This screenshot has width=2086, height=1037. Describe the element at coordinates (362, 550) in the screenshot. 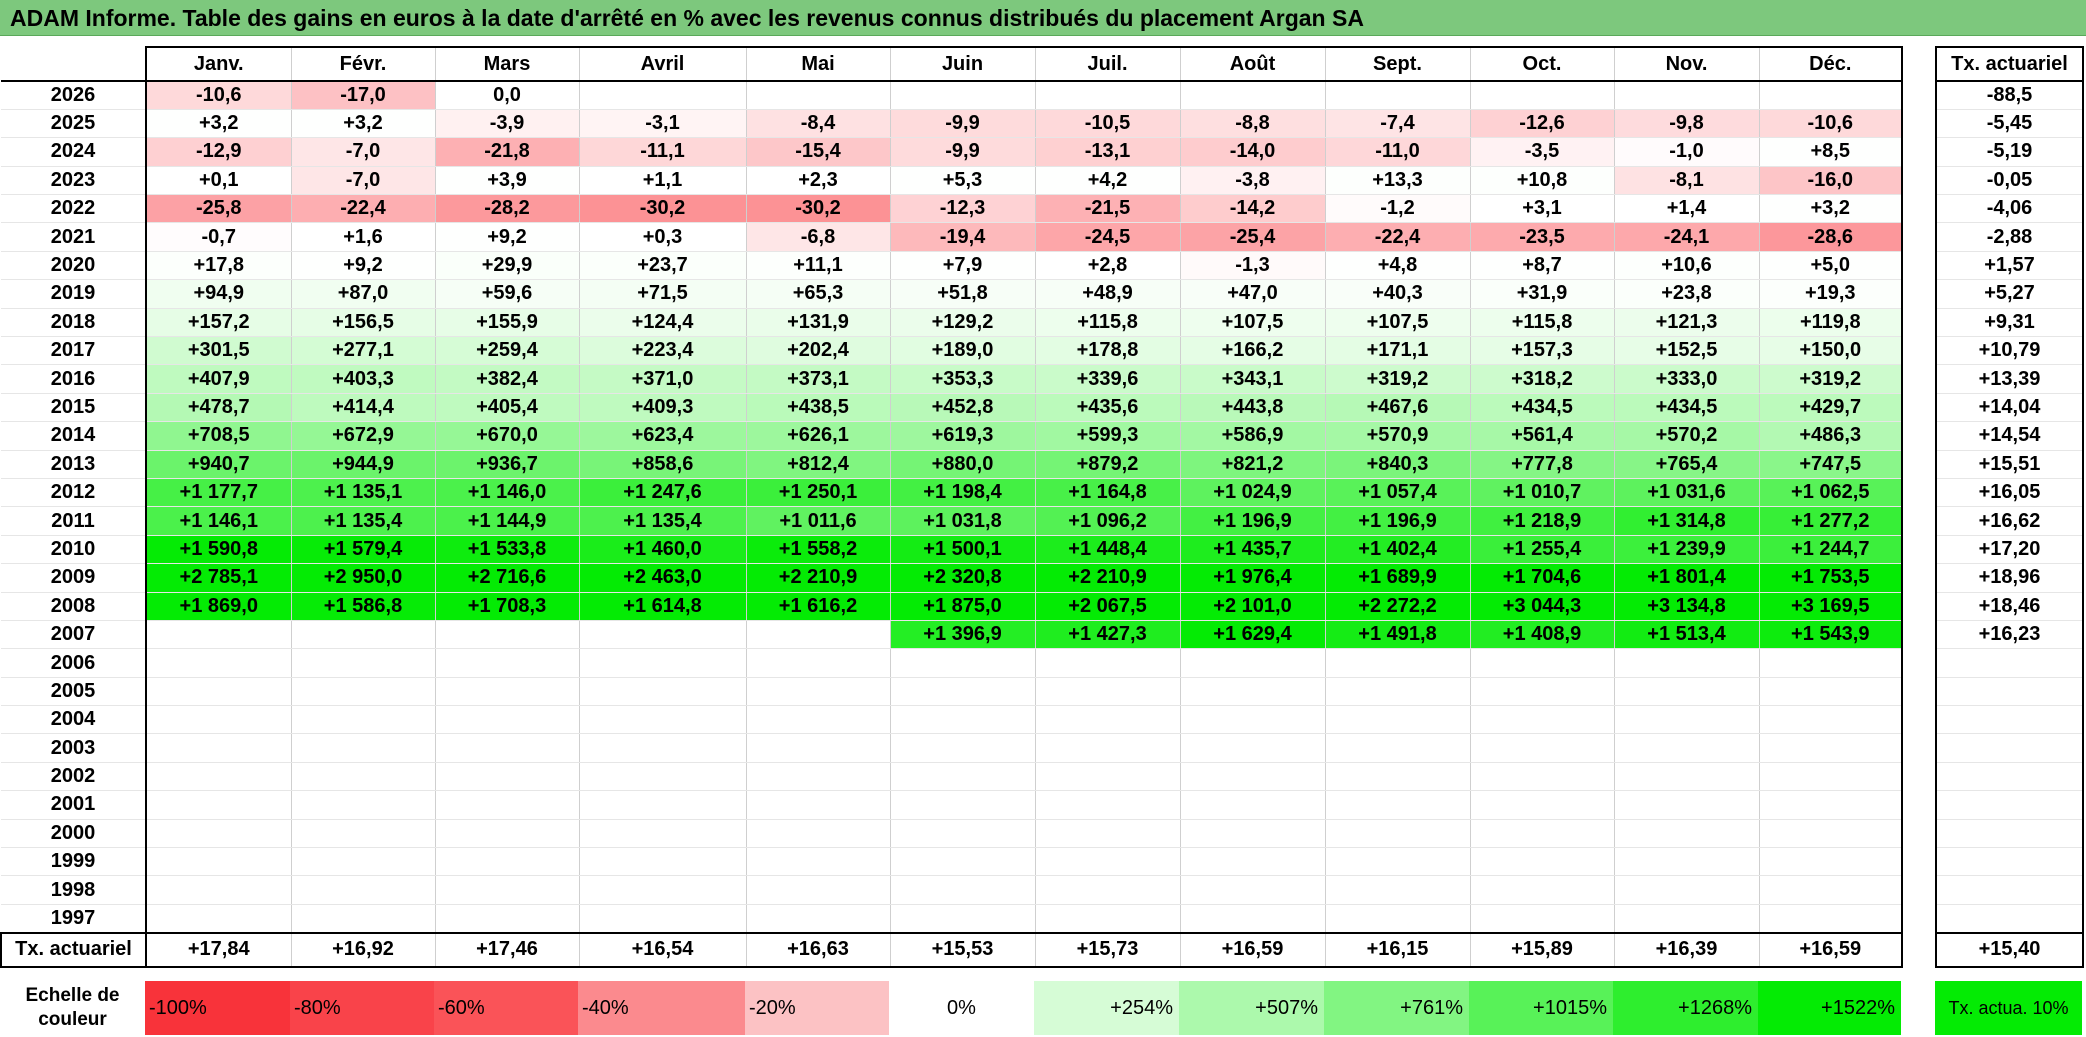

I see `value-cell: +1 579,4` at that location.